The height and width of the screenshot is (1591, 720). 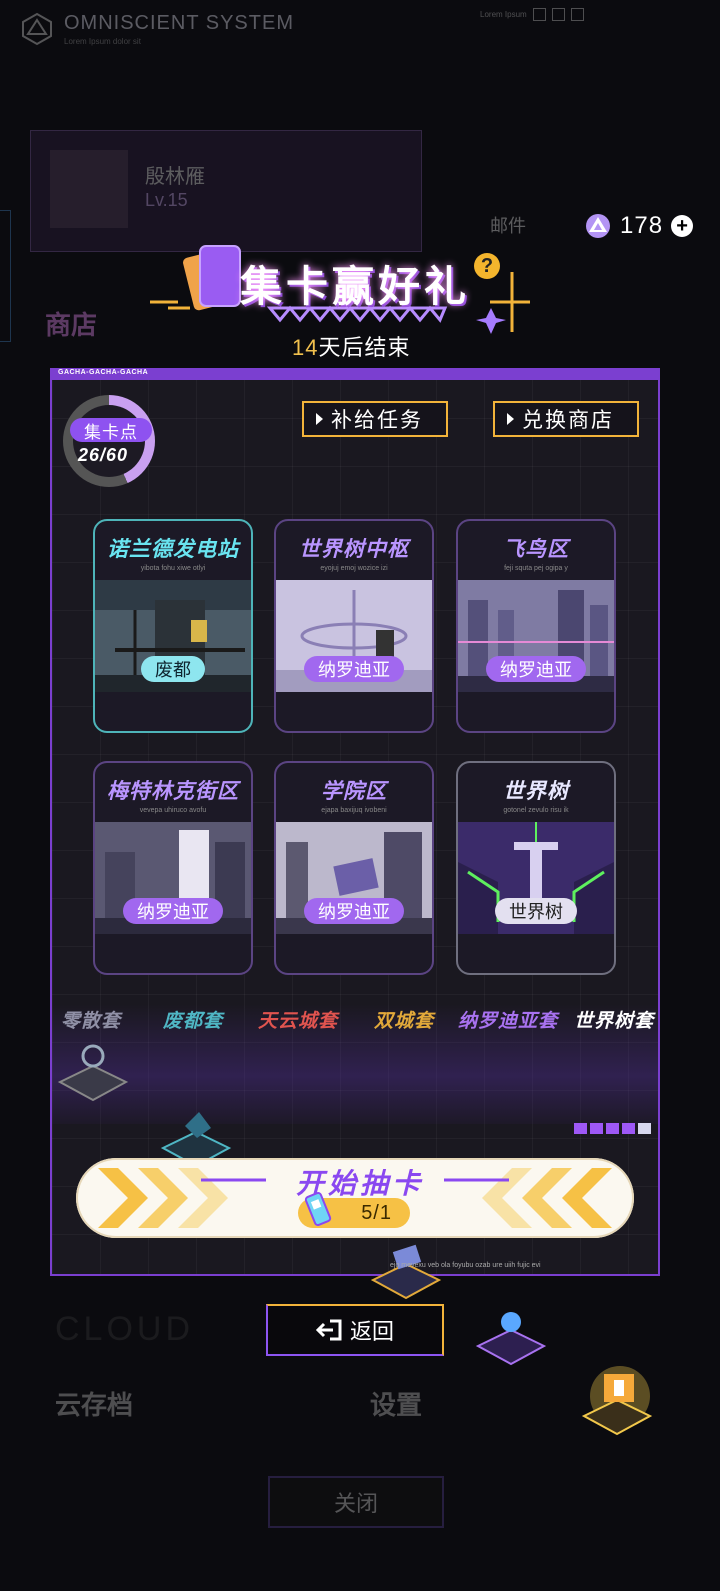 I want to click on currency-display: 178 +, so click(x=639, y=226).